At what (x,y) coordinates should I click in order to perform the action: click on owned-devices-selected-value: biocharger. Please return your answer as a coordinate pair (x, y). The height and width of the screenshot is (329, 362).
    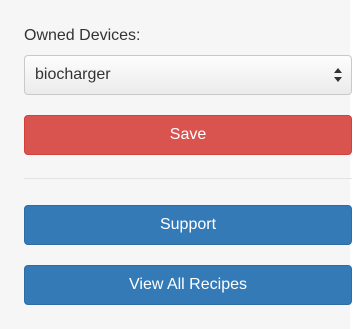
    Looking at the image, I should click on (73, 74).